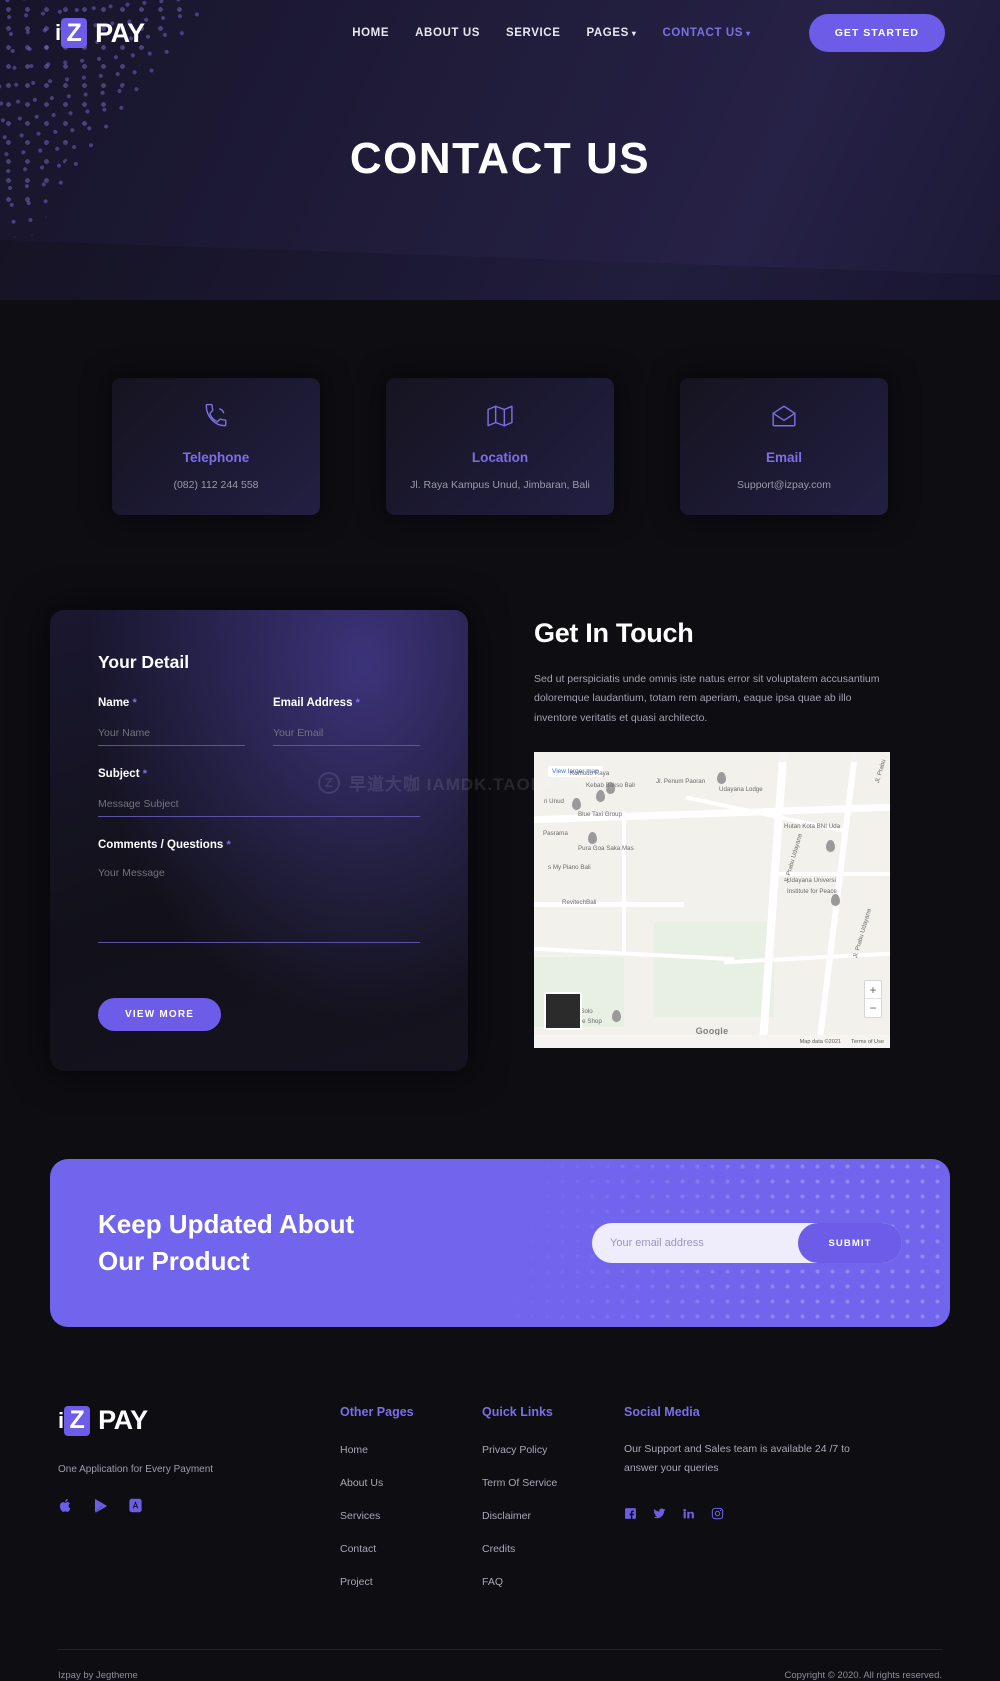 The height and width of the screenshot is (1681, 1000). Describe the element at coordinates (411, 1482) in the screenshot. I see `list-item: About Us` at that location.